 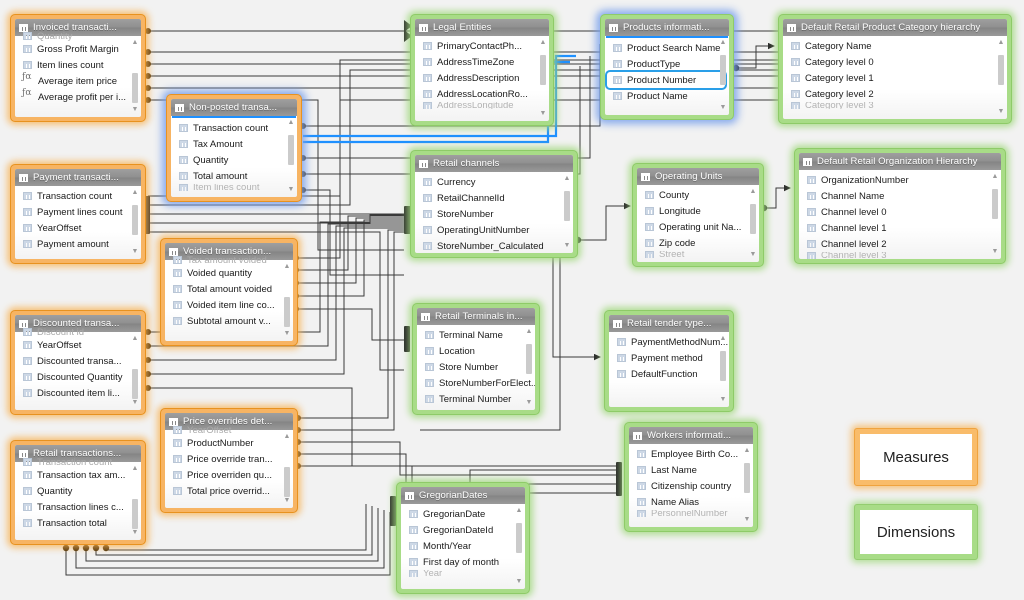 What do you see at coordinates (900, 212) in the screenshot?
I see `field-row: Channel level 0` at bounding box center [900, 212].